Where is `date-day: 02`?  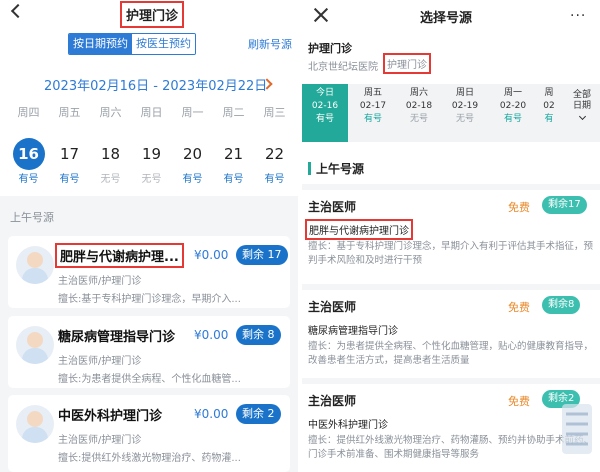
date-day: 02 is located at coordinates (549, 106).